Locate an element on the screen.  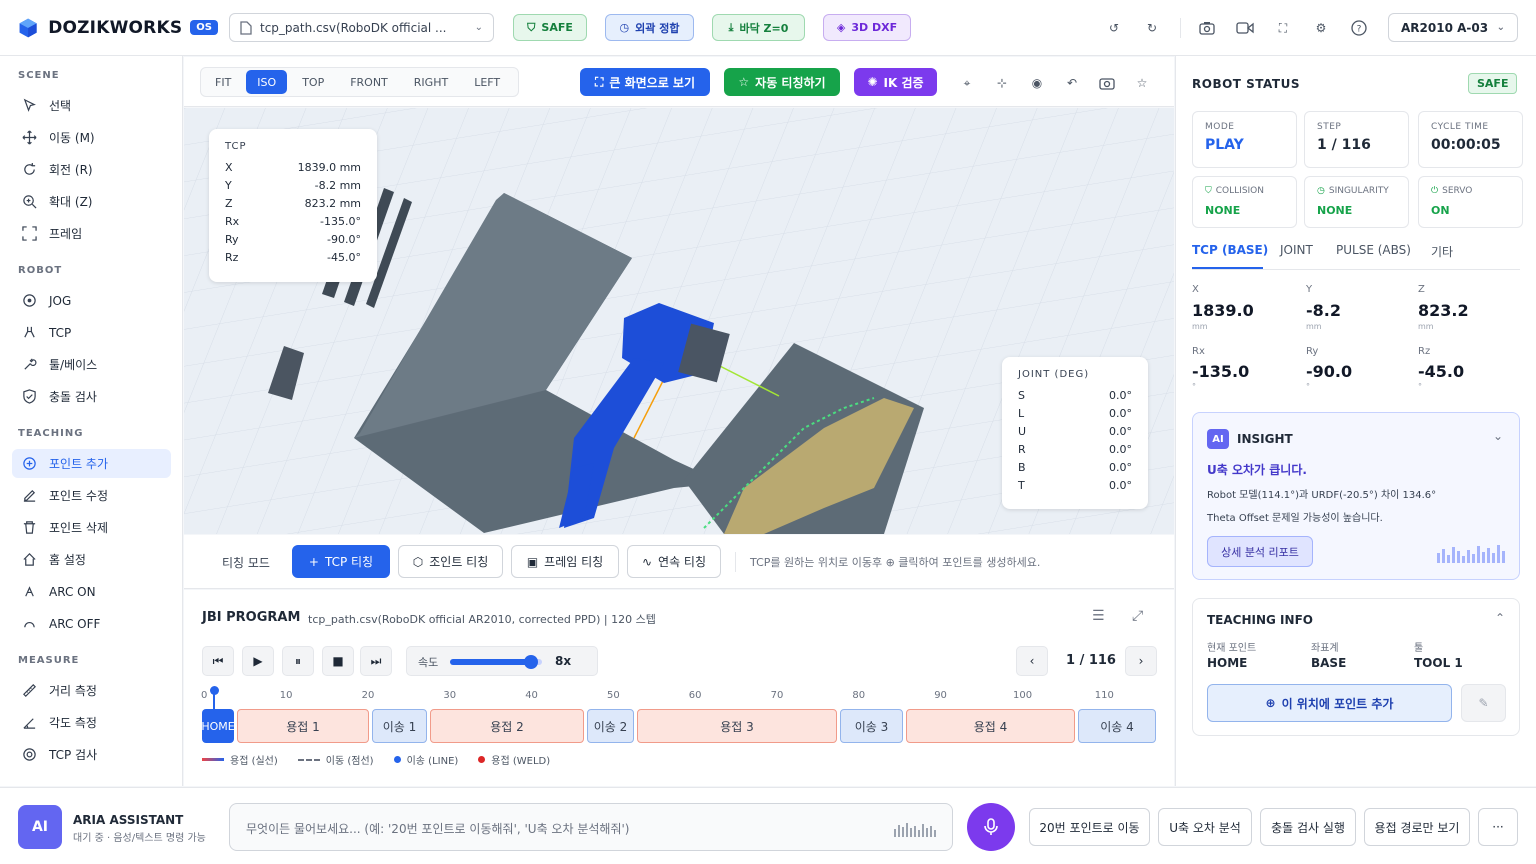
segment-home: HOME is located at coordinates (218, 726).